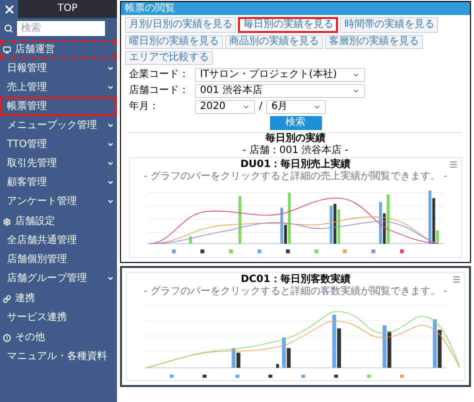 The image size is (474, 402). Describe the element at coordinates (67, 9) in the screenshot. I see `sidebar-title: TOP` at that location.